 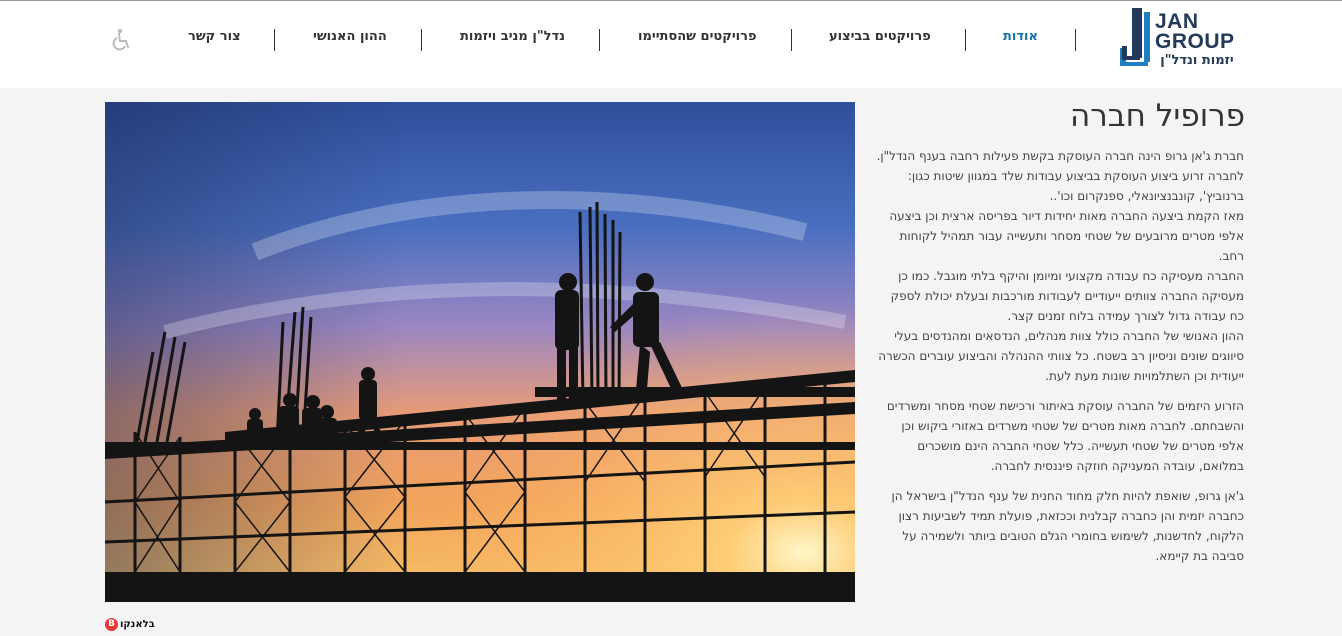 What do you see at coordinates (1020, 40) in the screenshot?
I see `nav-item-about: אודות` at bounding box center [1020, 40].